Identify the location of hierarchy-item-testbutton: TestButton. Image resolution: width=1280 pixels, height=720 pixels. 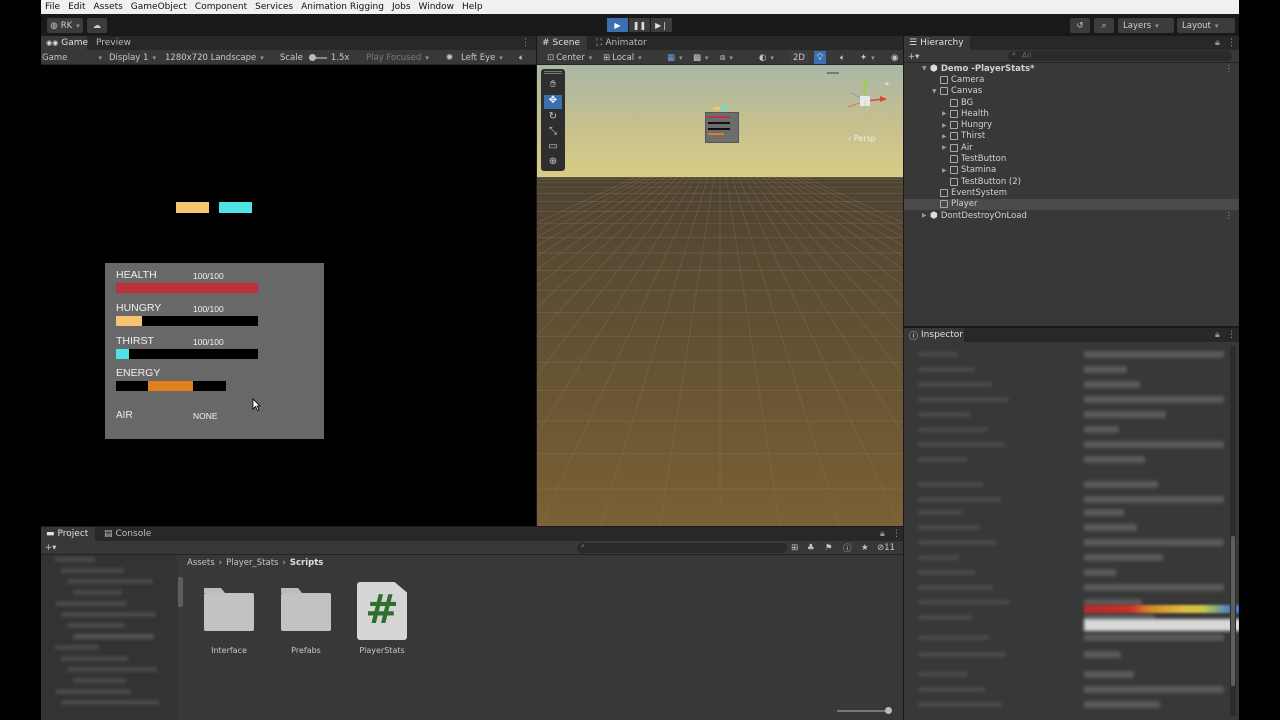
(1071, 158).